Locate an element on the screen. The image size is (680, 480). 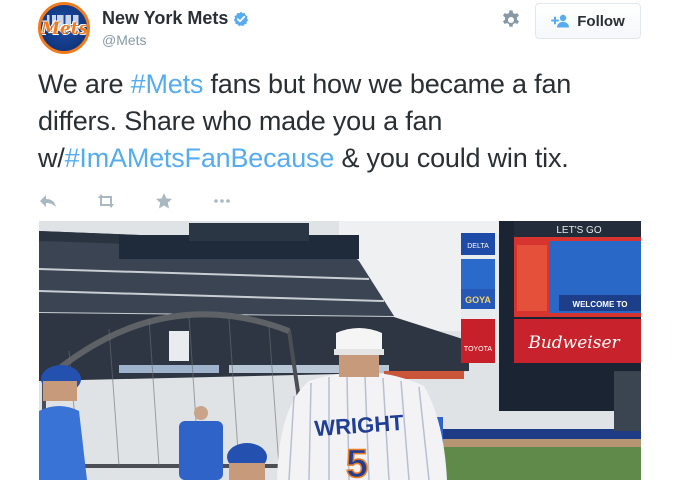
more-icon is located at coordinates (222, 201).